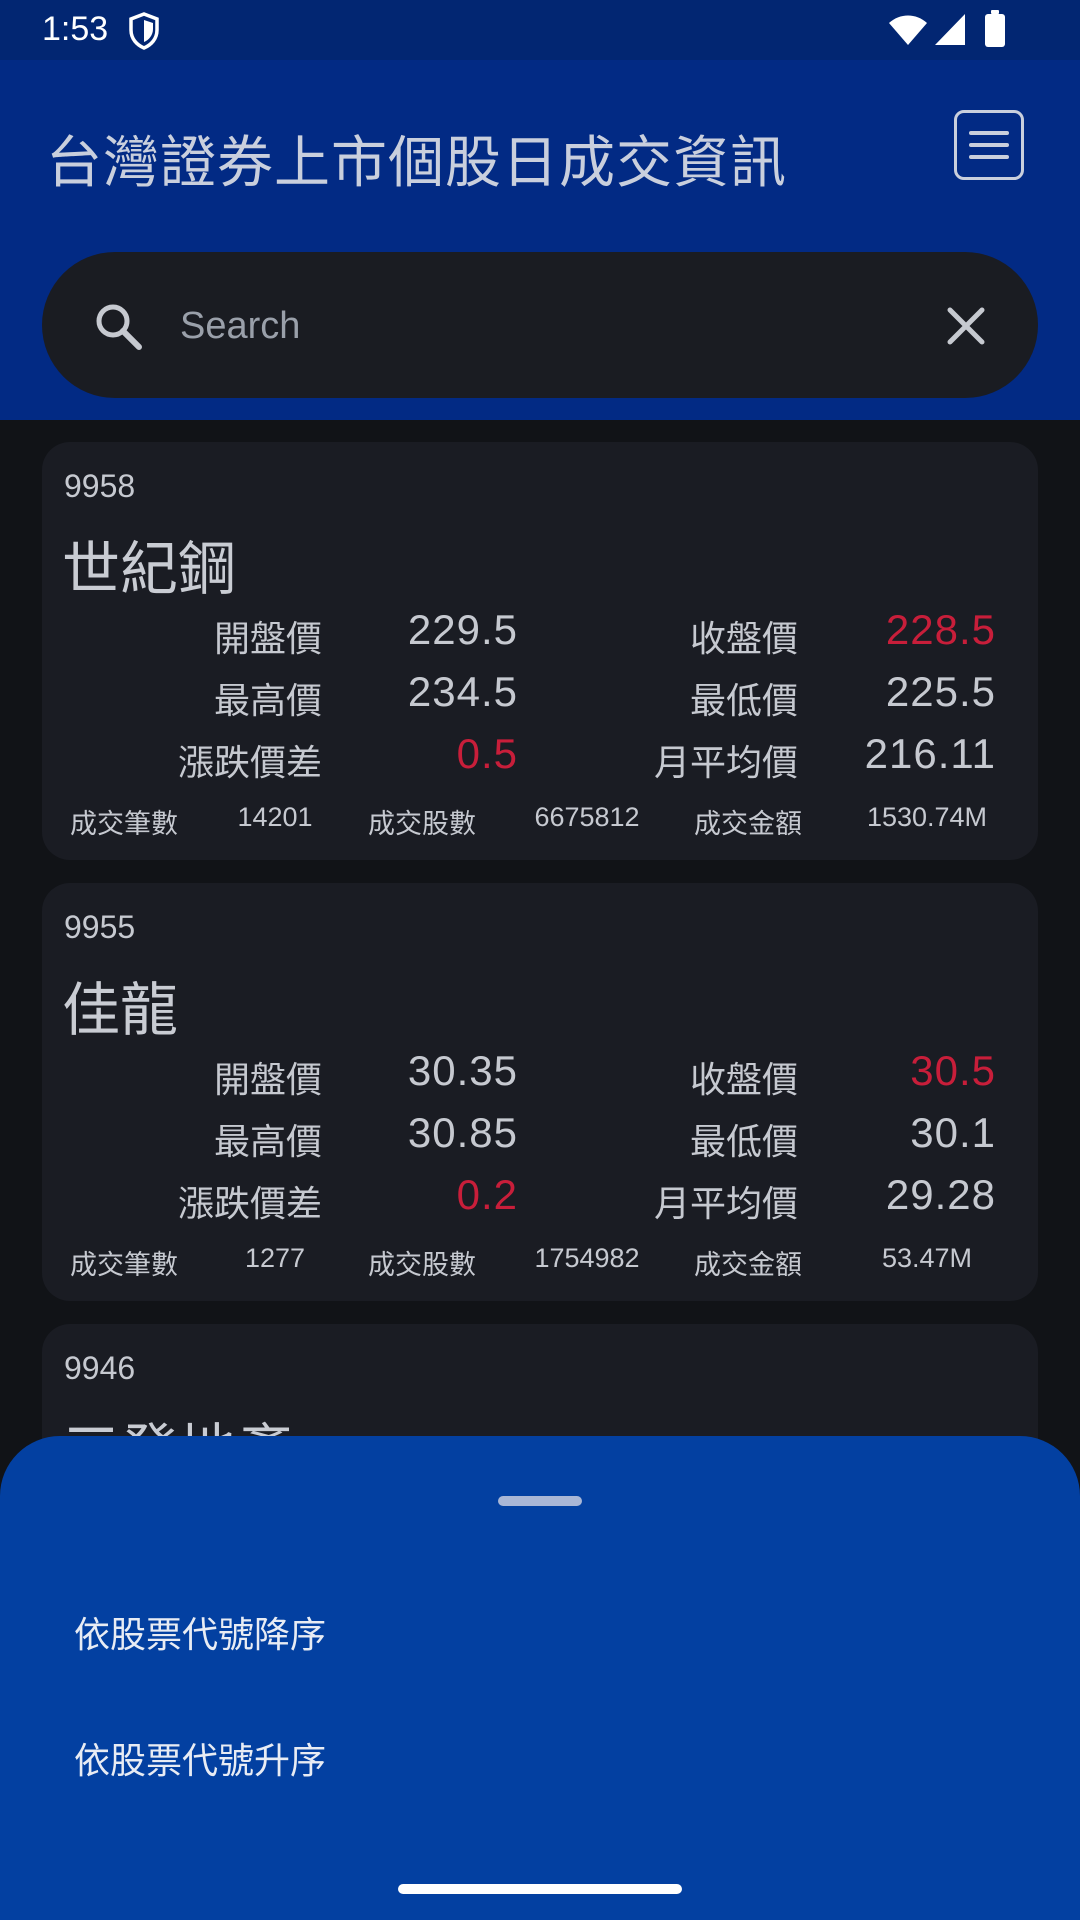 The image size is (1080, 1920). I want to click on high-value: 30.85, so click(462, 1132).